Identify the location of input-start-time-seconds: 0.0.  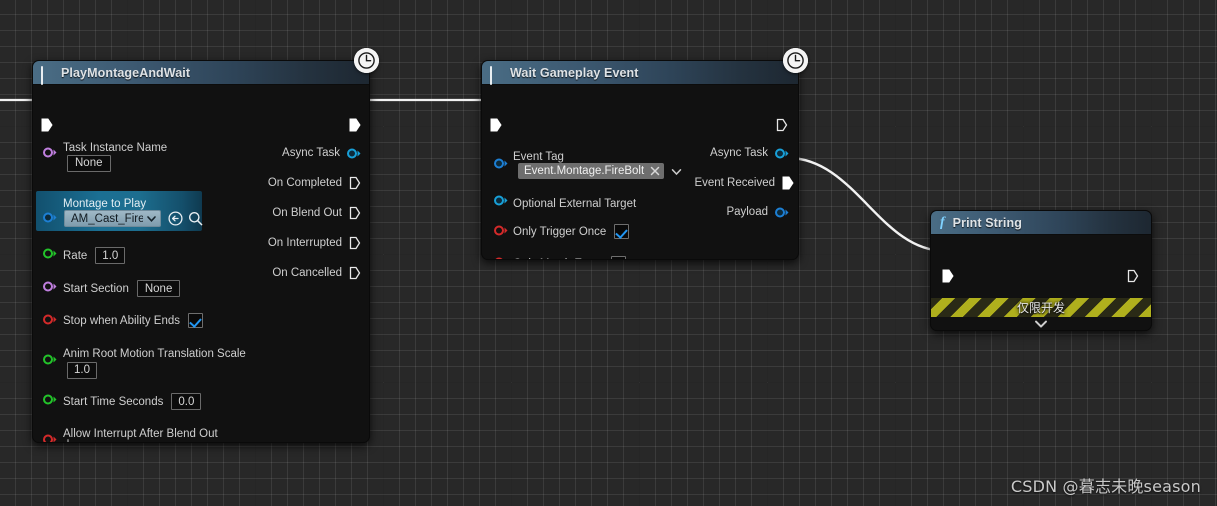
(186, 401).